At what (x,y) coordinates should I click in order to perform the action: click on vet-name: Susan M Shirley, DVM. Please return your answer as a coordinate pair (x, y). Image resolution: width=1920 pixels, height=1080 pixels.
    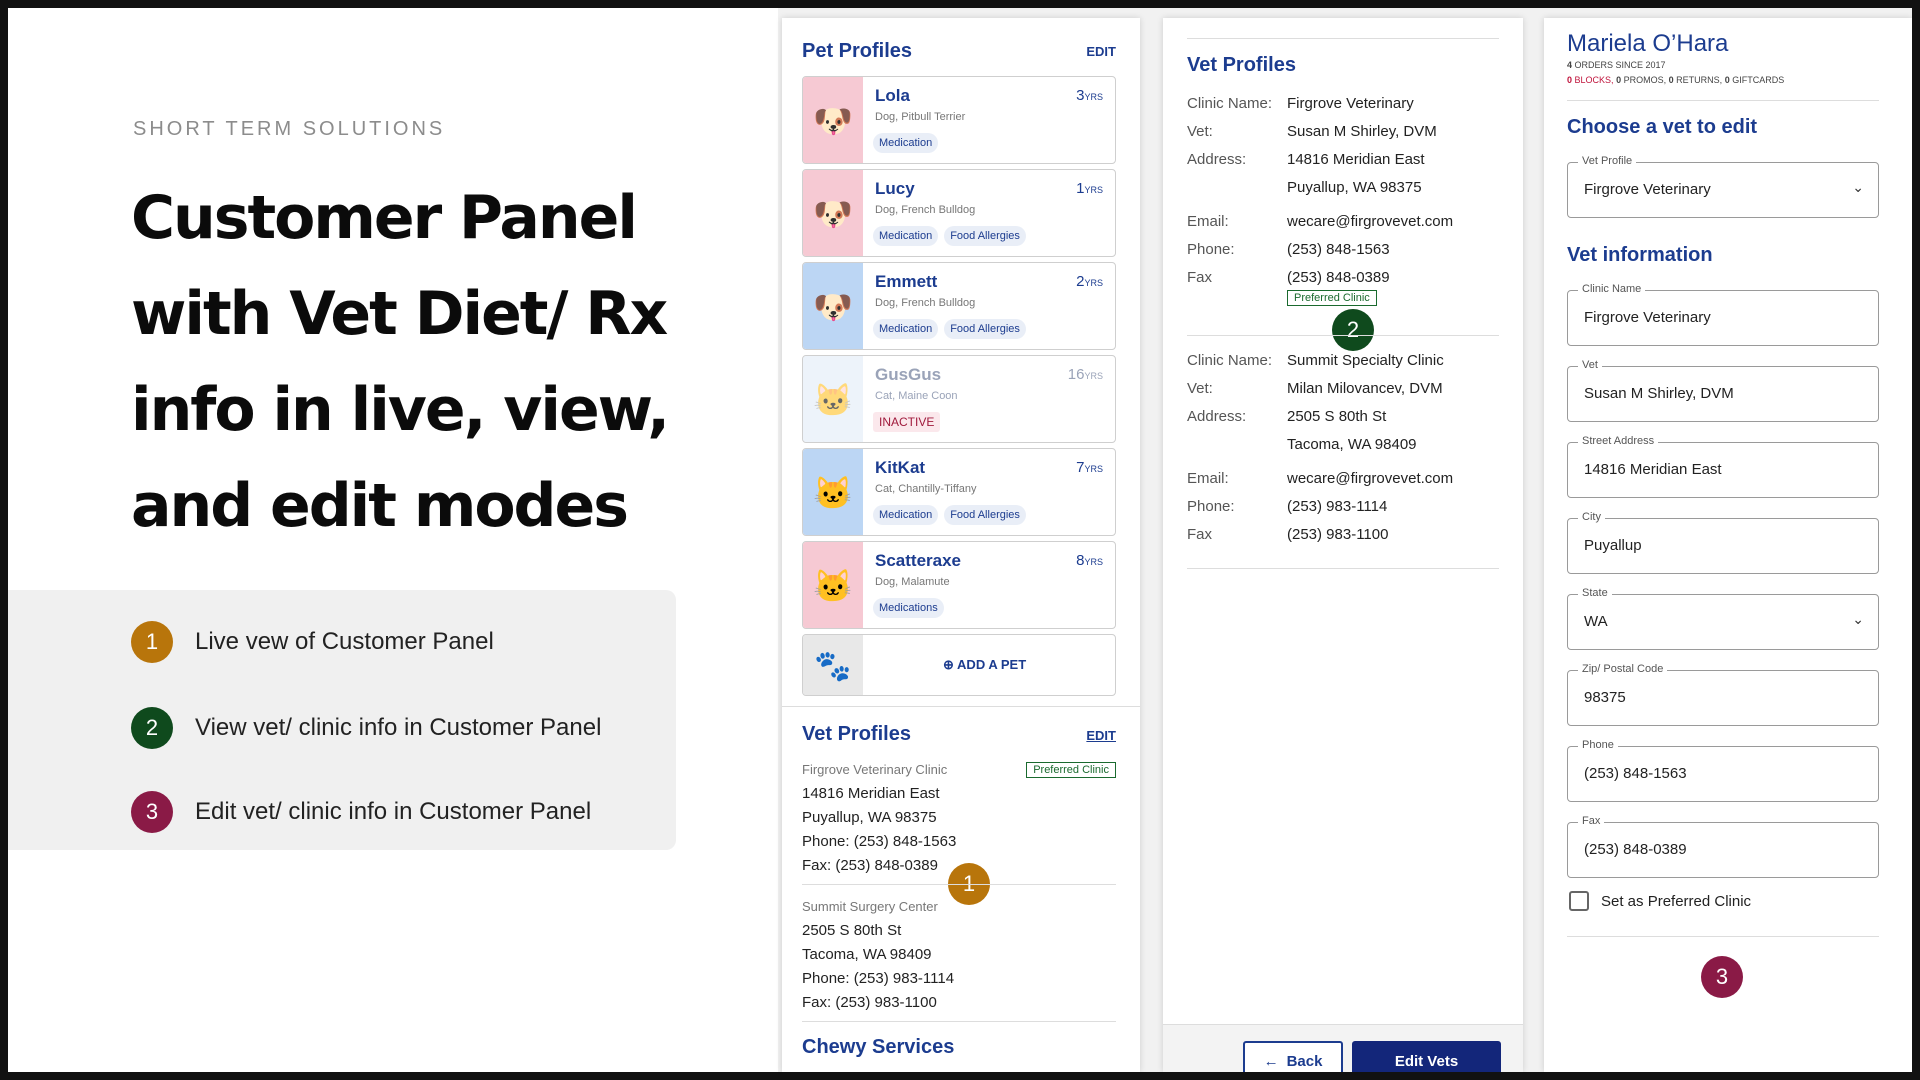
    Looking at the image, I should click on (1362, 131).